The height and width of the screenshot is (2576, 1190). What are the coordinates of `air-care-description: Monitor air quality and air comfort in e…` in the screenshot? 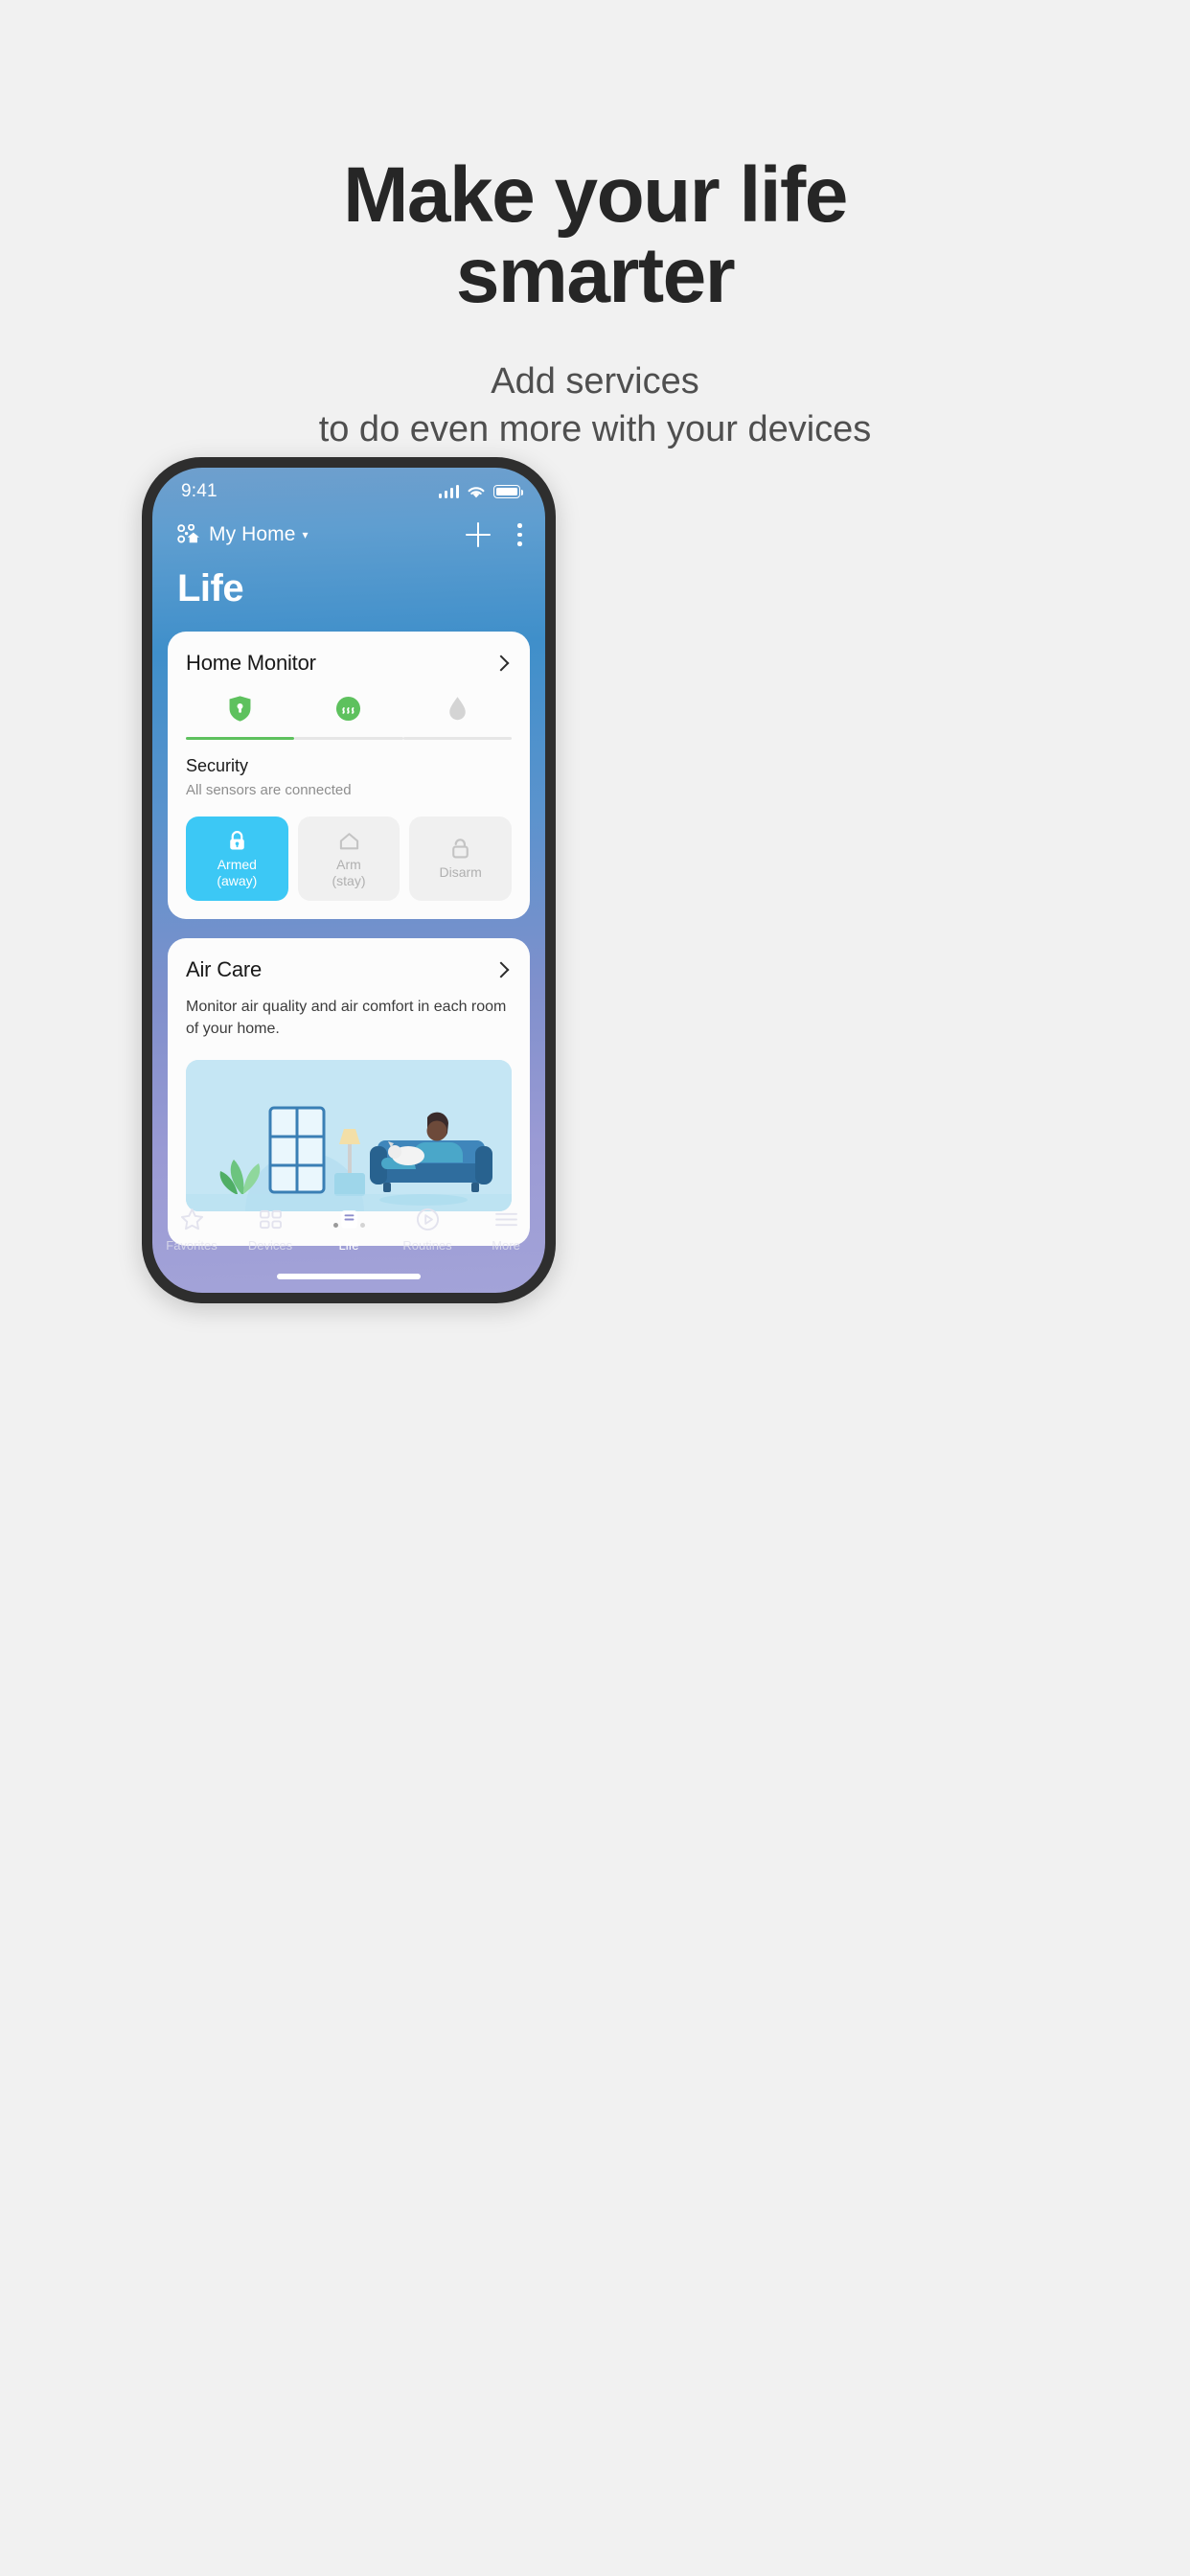 It's located at (347, 1018).